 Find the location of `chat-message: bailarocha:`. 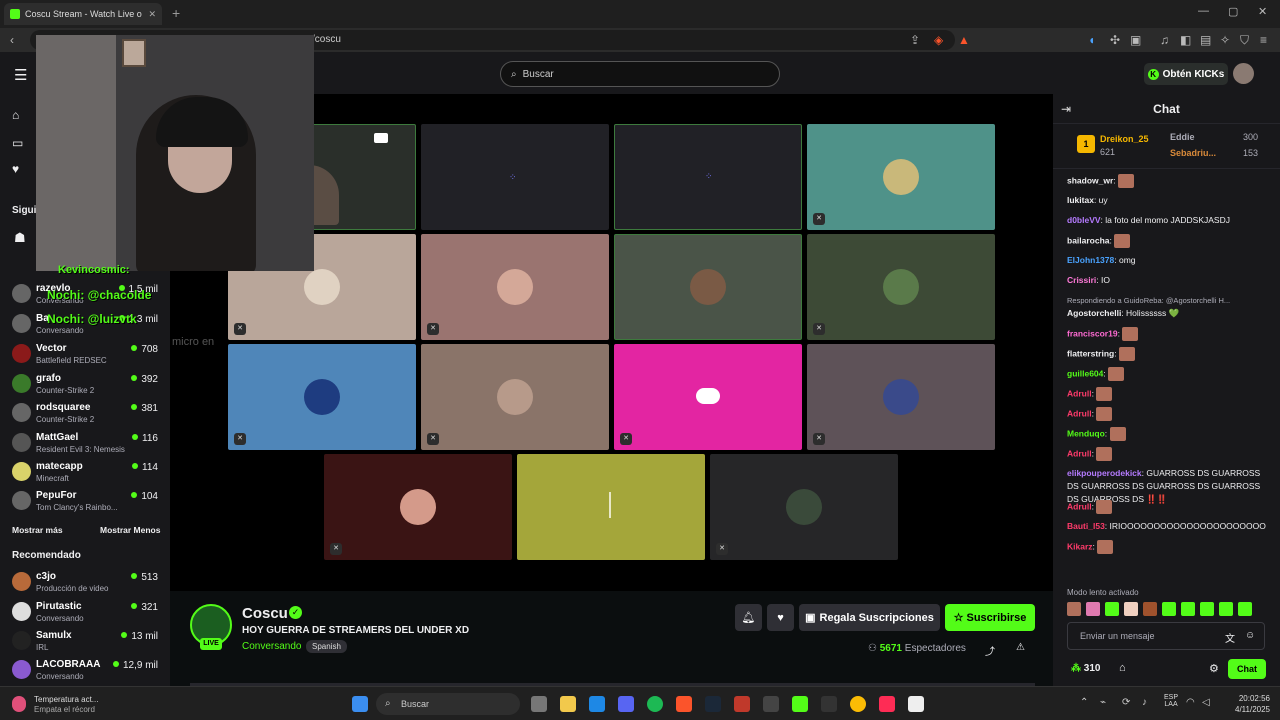

chat-message: bailarocha: is located at coordinates (1170, 241).